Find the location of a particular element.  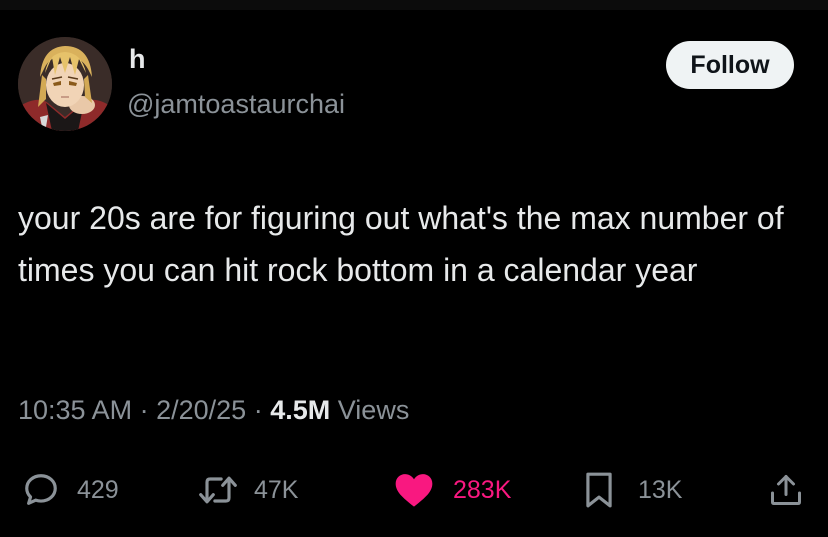

repost-count: 47K is located at coordinates (276, 489).